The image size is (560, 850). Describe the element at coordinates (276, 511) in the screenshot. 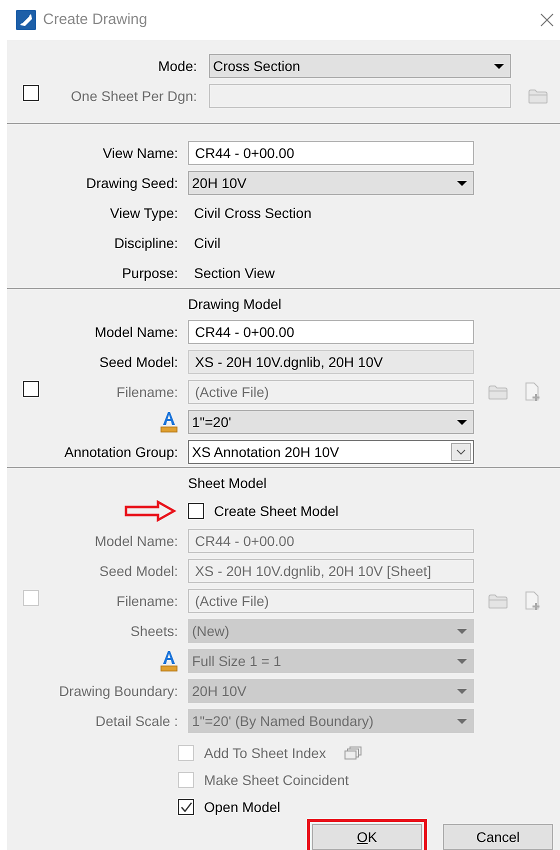

I see `checkbox-label: Create Sheet Model` at that location.